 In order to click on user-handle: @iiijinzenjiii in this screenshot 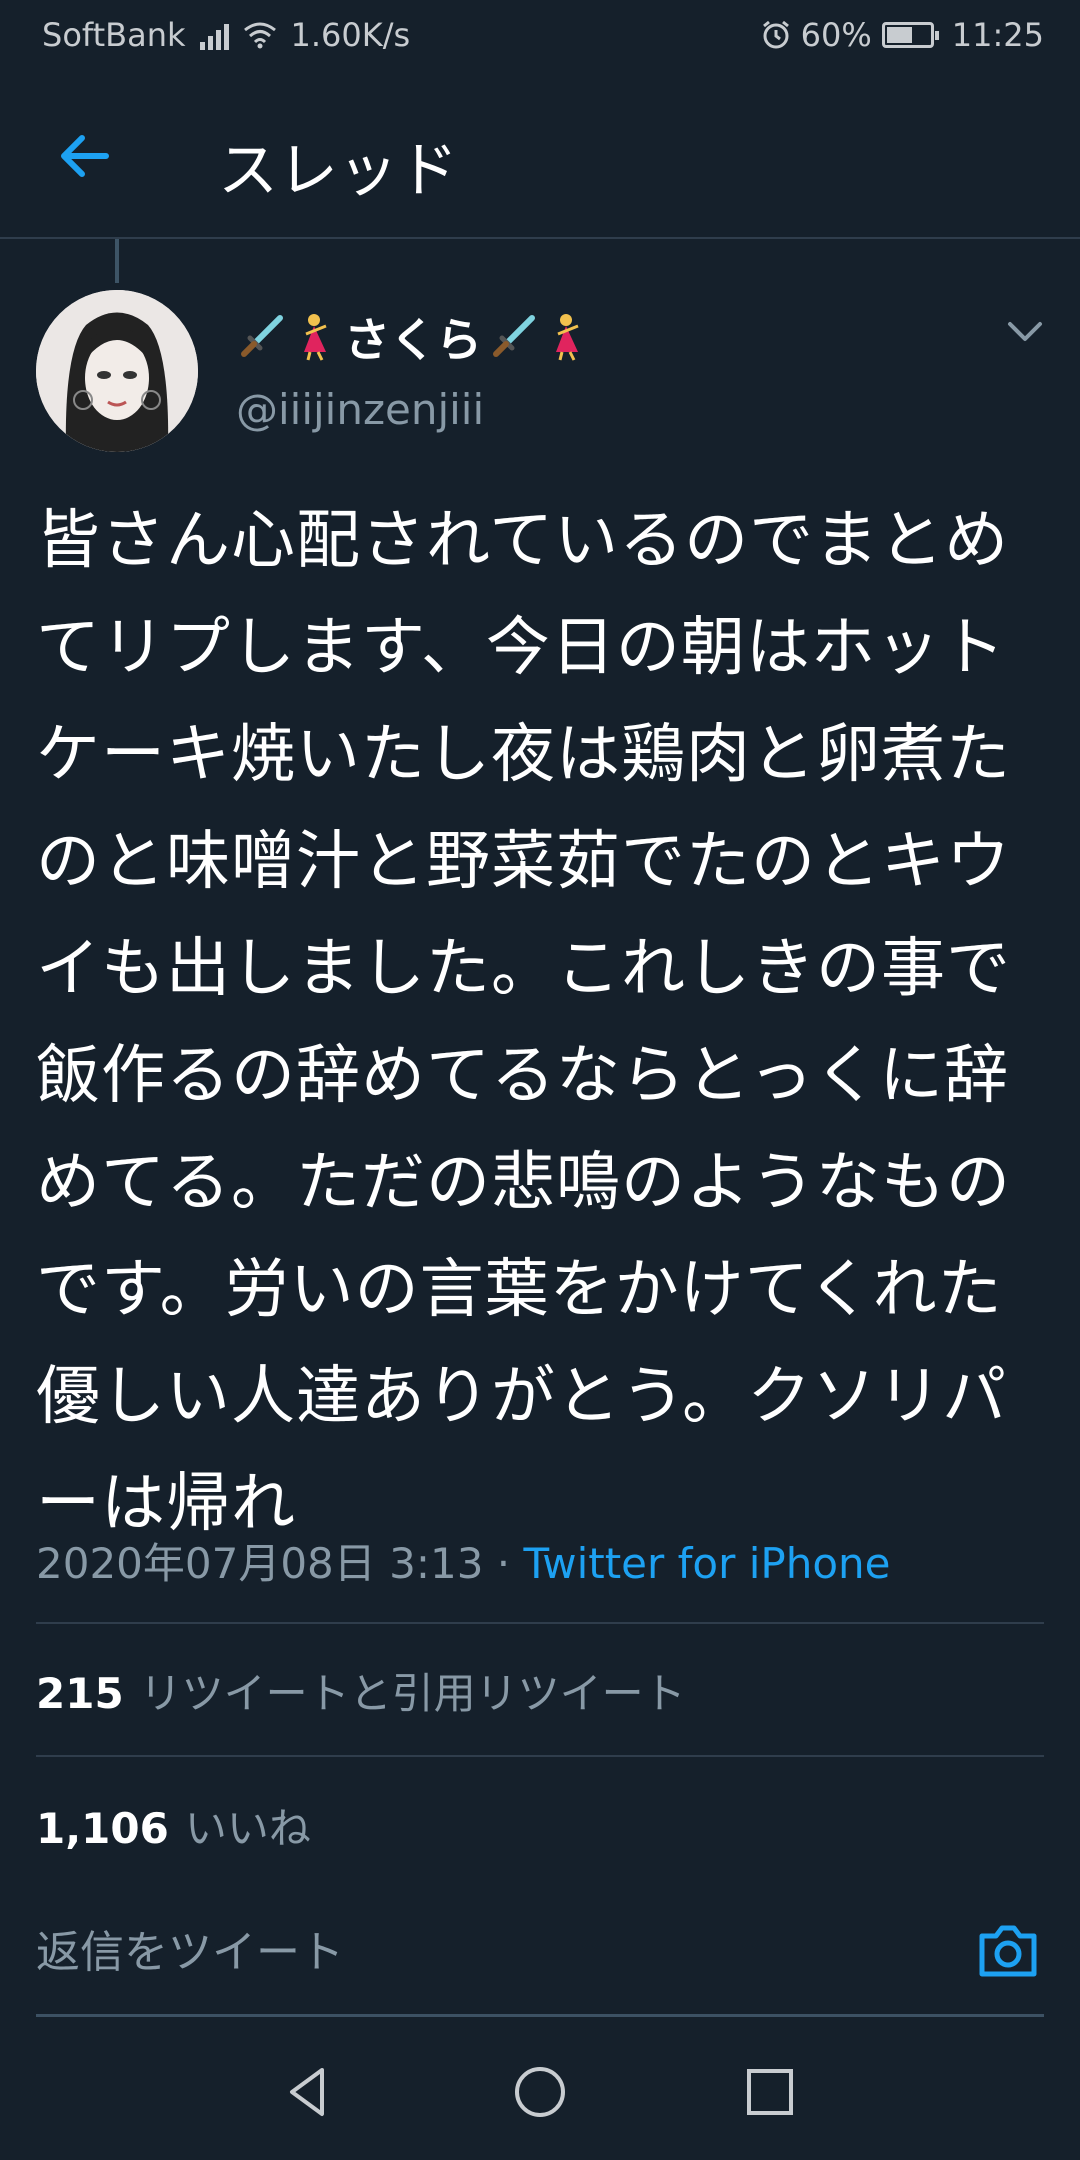, I will do `click(360, 409)`.